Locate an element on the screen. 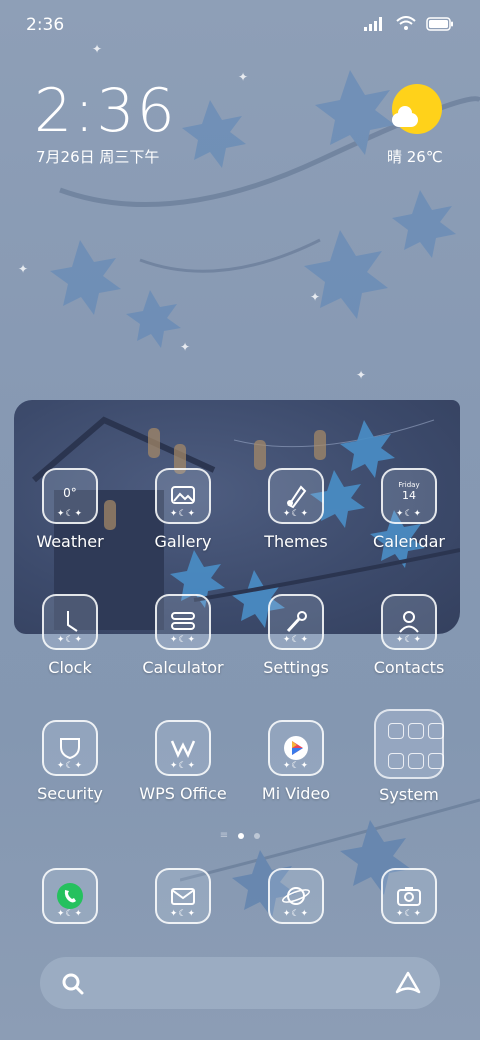 The height and width of the screenshot is (1040, 480). page-dot is located at coordinates (257, 835).